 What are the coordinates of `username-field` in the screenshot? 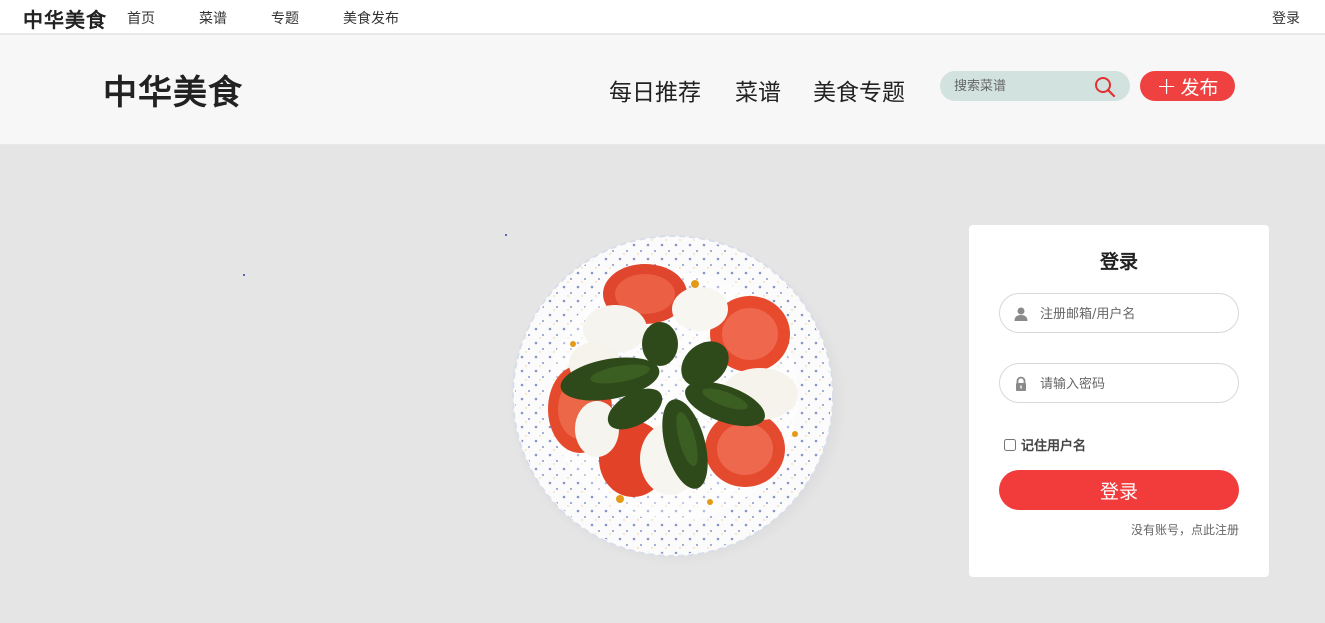 It's located at (1119, 313).